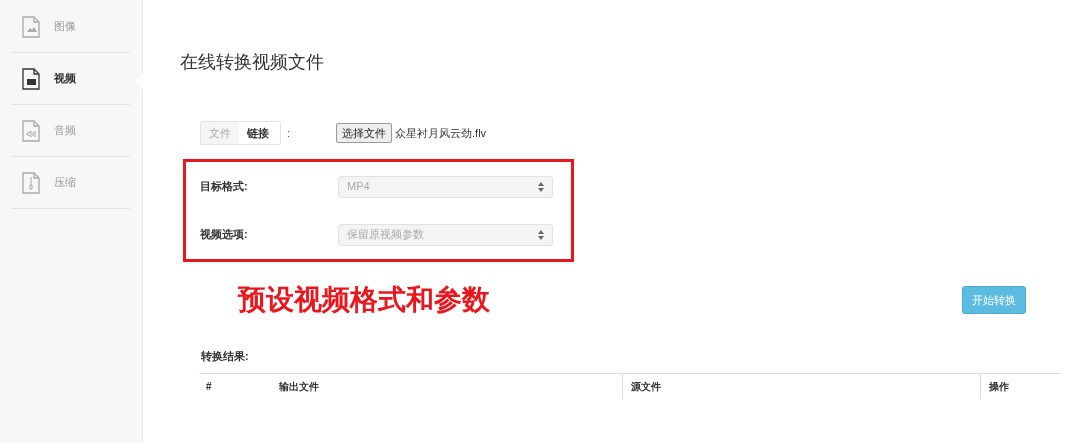  What do you see at coordinates (220, 133) in the screenshot?
I see `source-tab: 文件` at bounding box center [220, 133].